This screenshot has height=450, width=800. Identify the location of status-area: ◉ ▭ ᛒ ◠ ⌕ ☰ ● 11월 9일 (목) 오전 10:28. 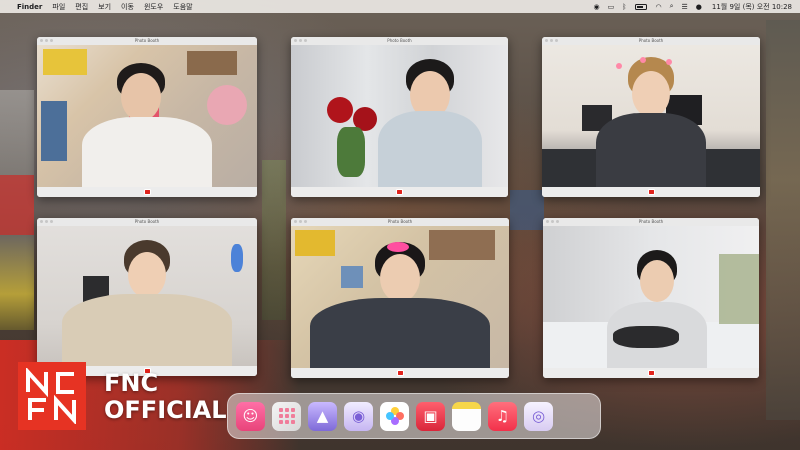
(689, 7).